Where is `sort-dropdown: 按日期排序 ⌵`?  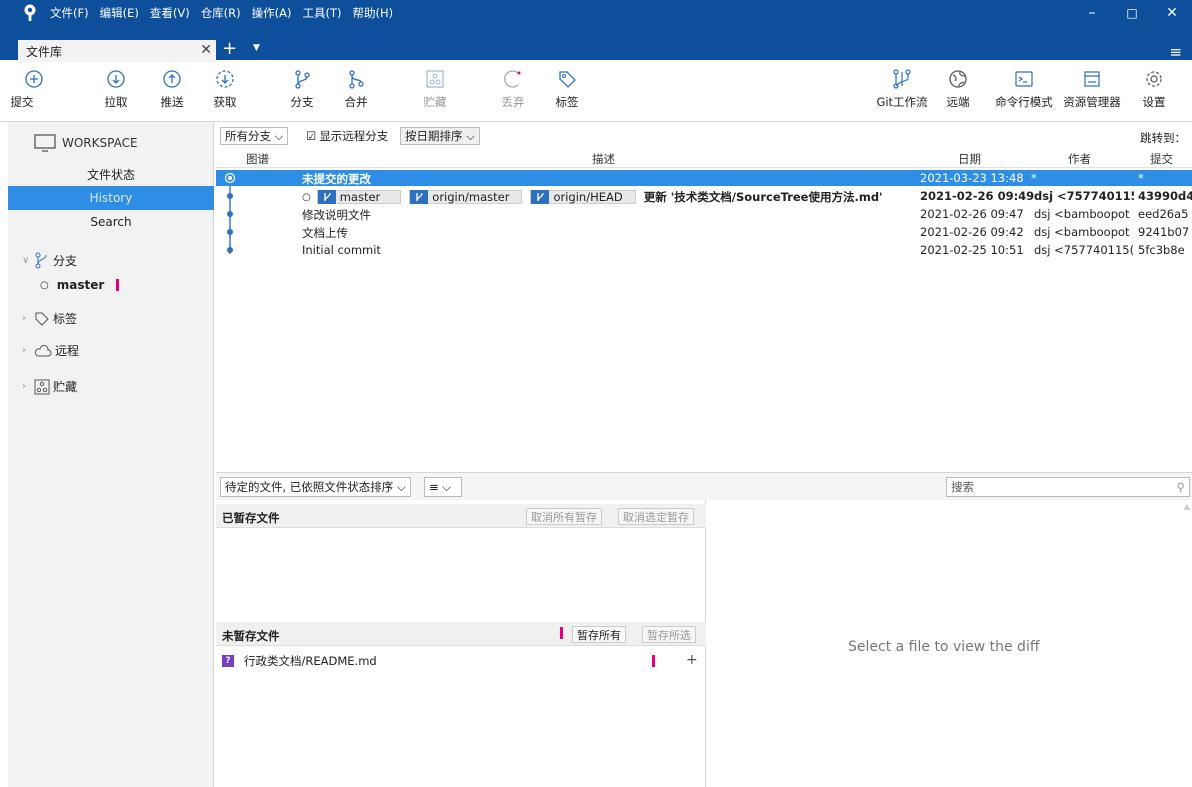
sort-dropdown: 按日期排序 ⌵ is located at coordinates (440, 136).